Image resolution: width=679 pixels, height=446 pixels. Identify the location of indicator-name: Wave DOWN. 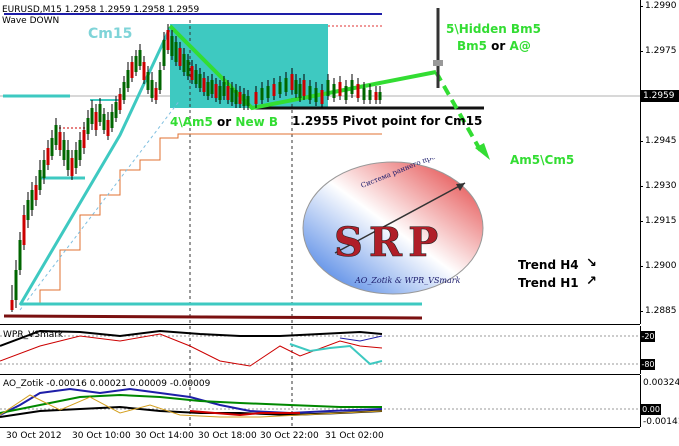
(31, 21).